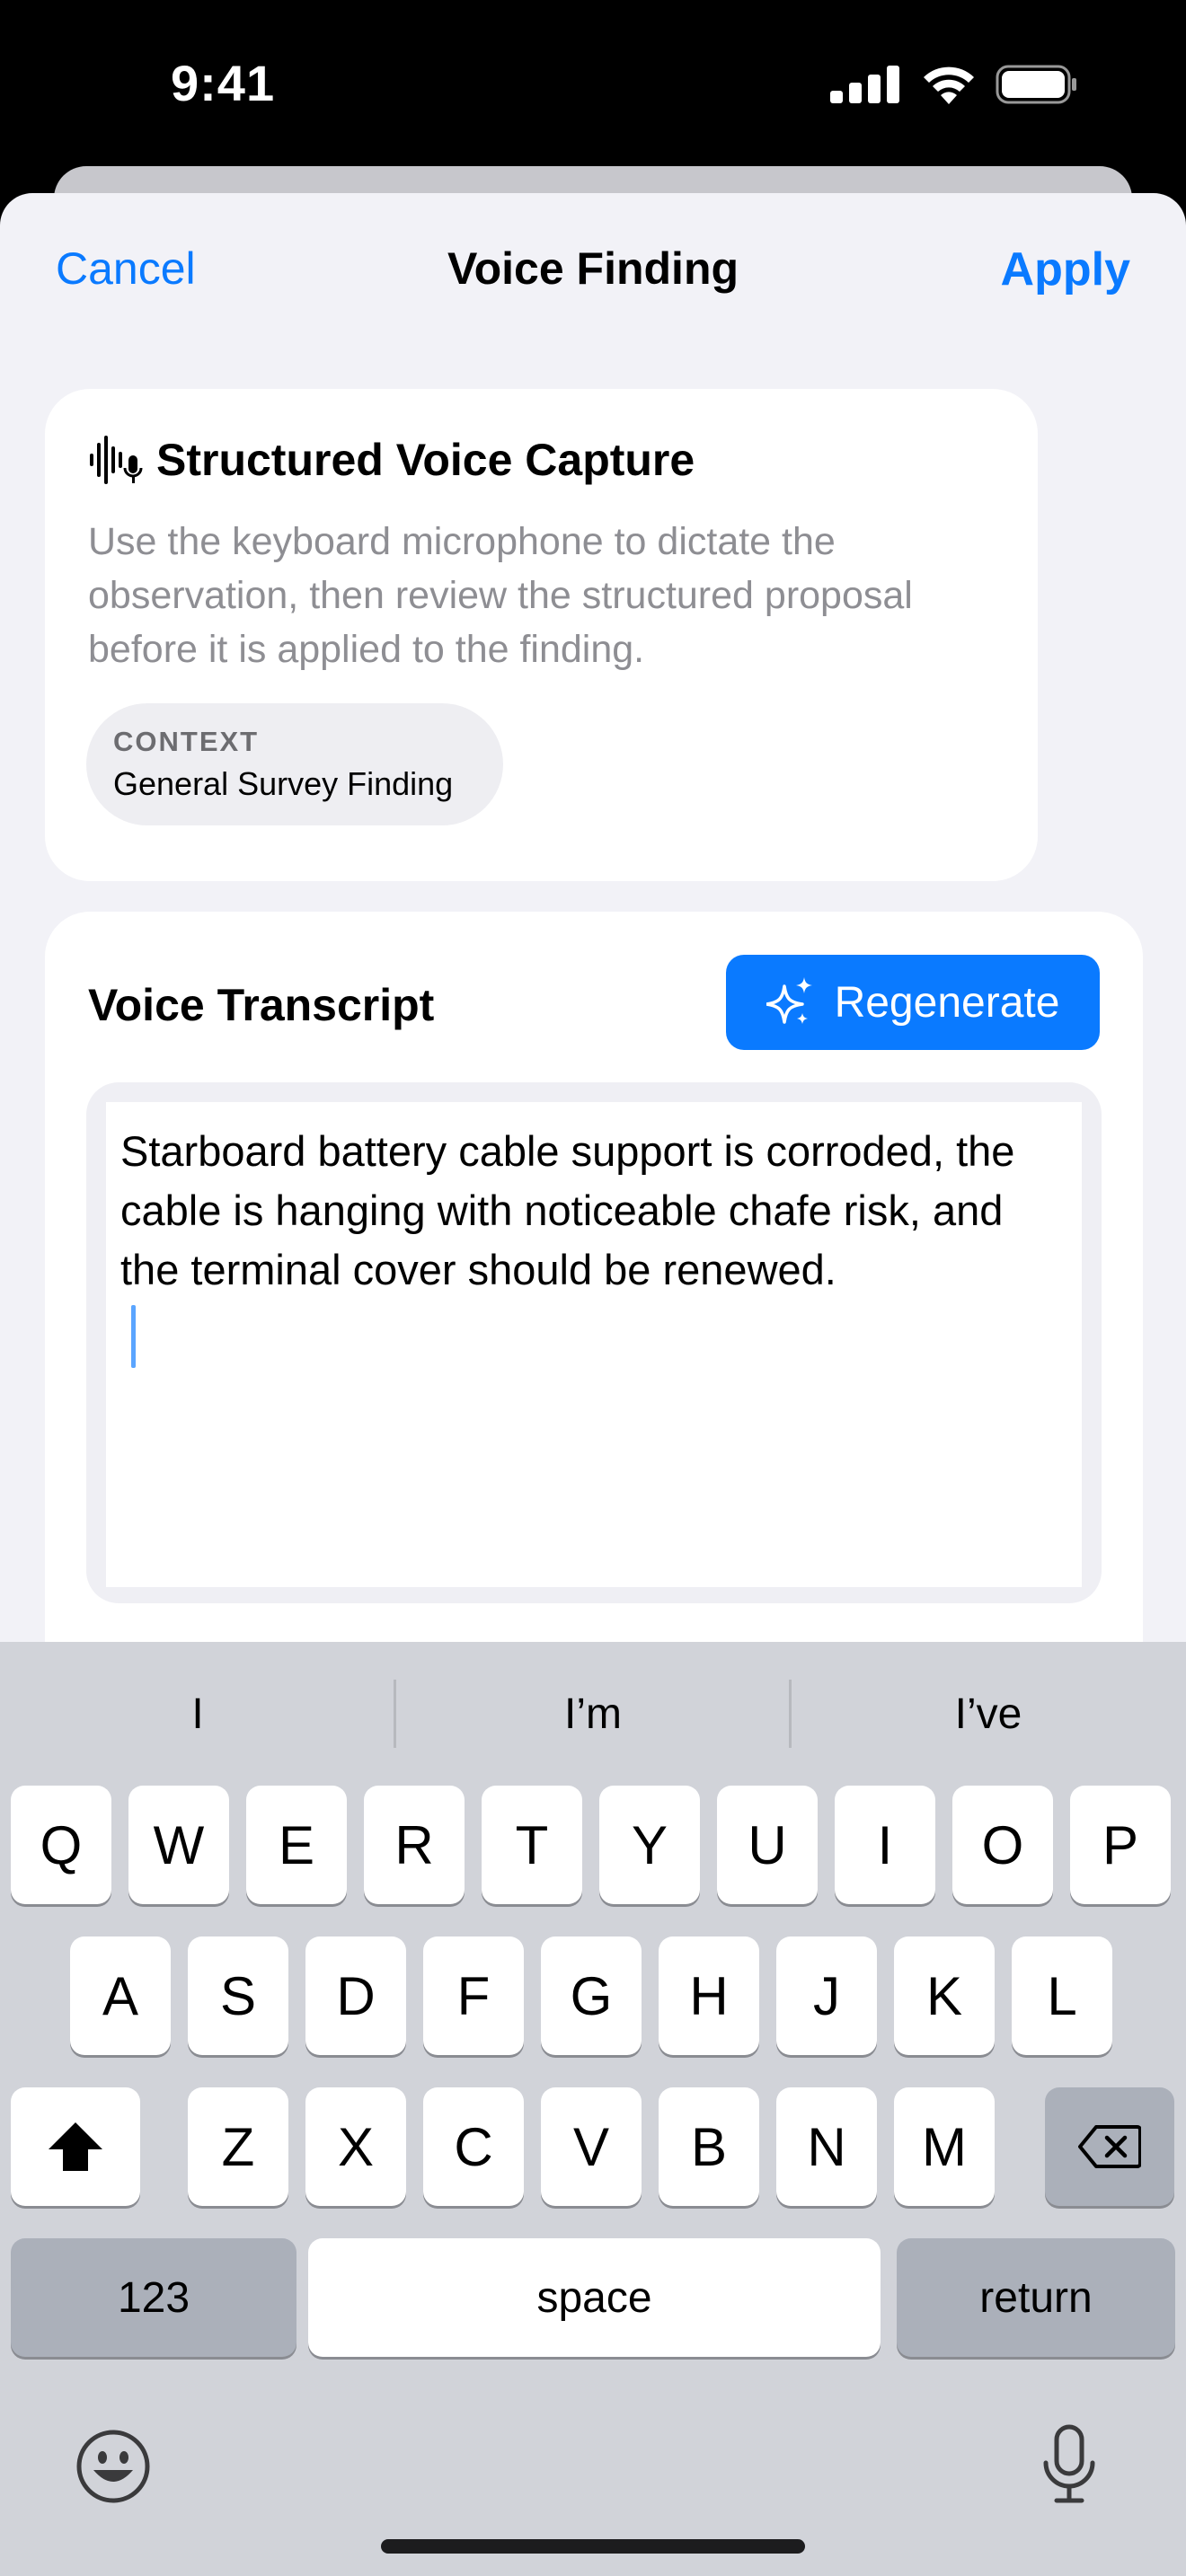 The image size is (1186, 2576). Describe the element at coordinates (591, 1996) in the screenshot. I see `key-g: G` at that location.